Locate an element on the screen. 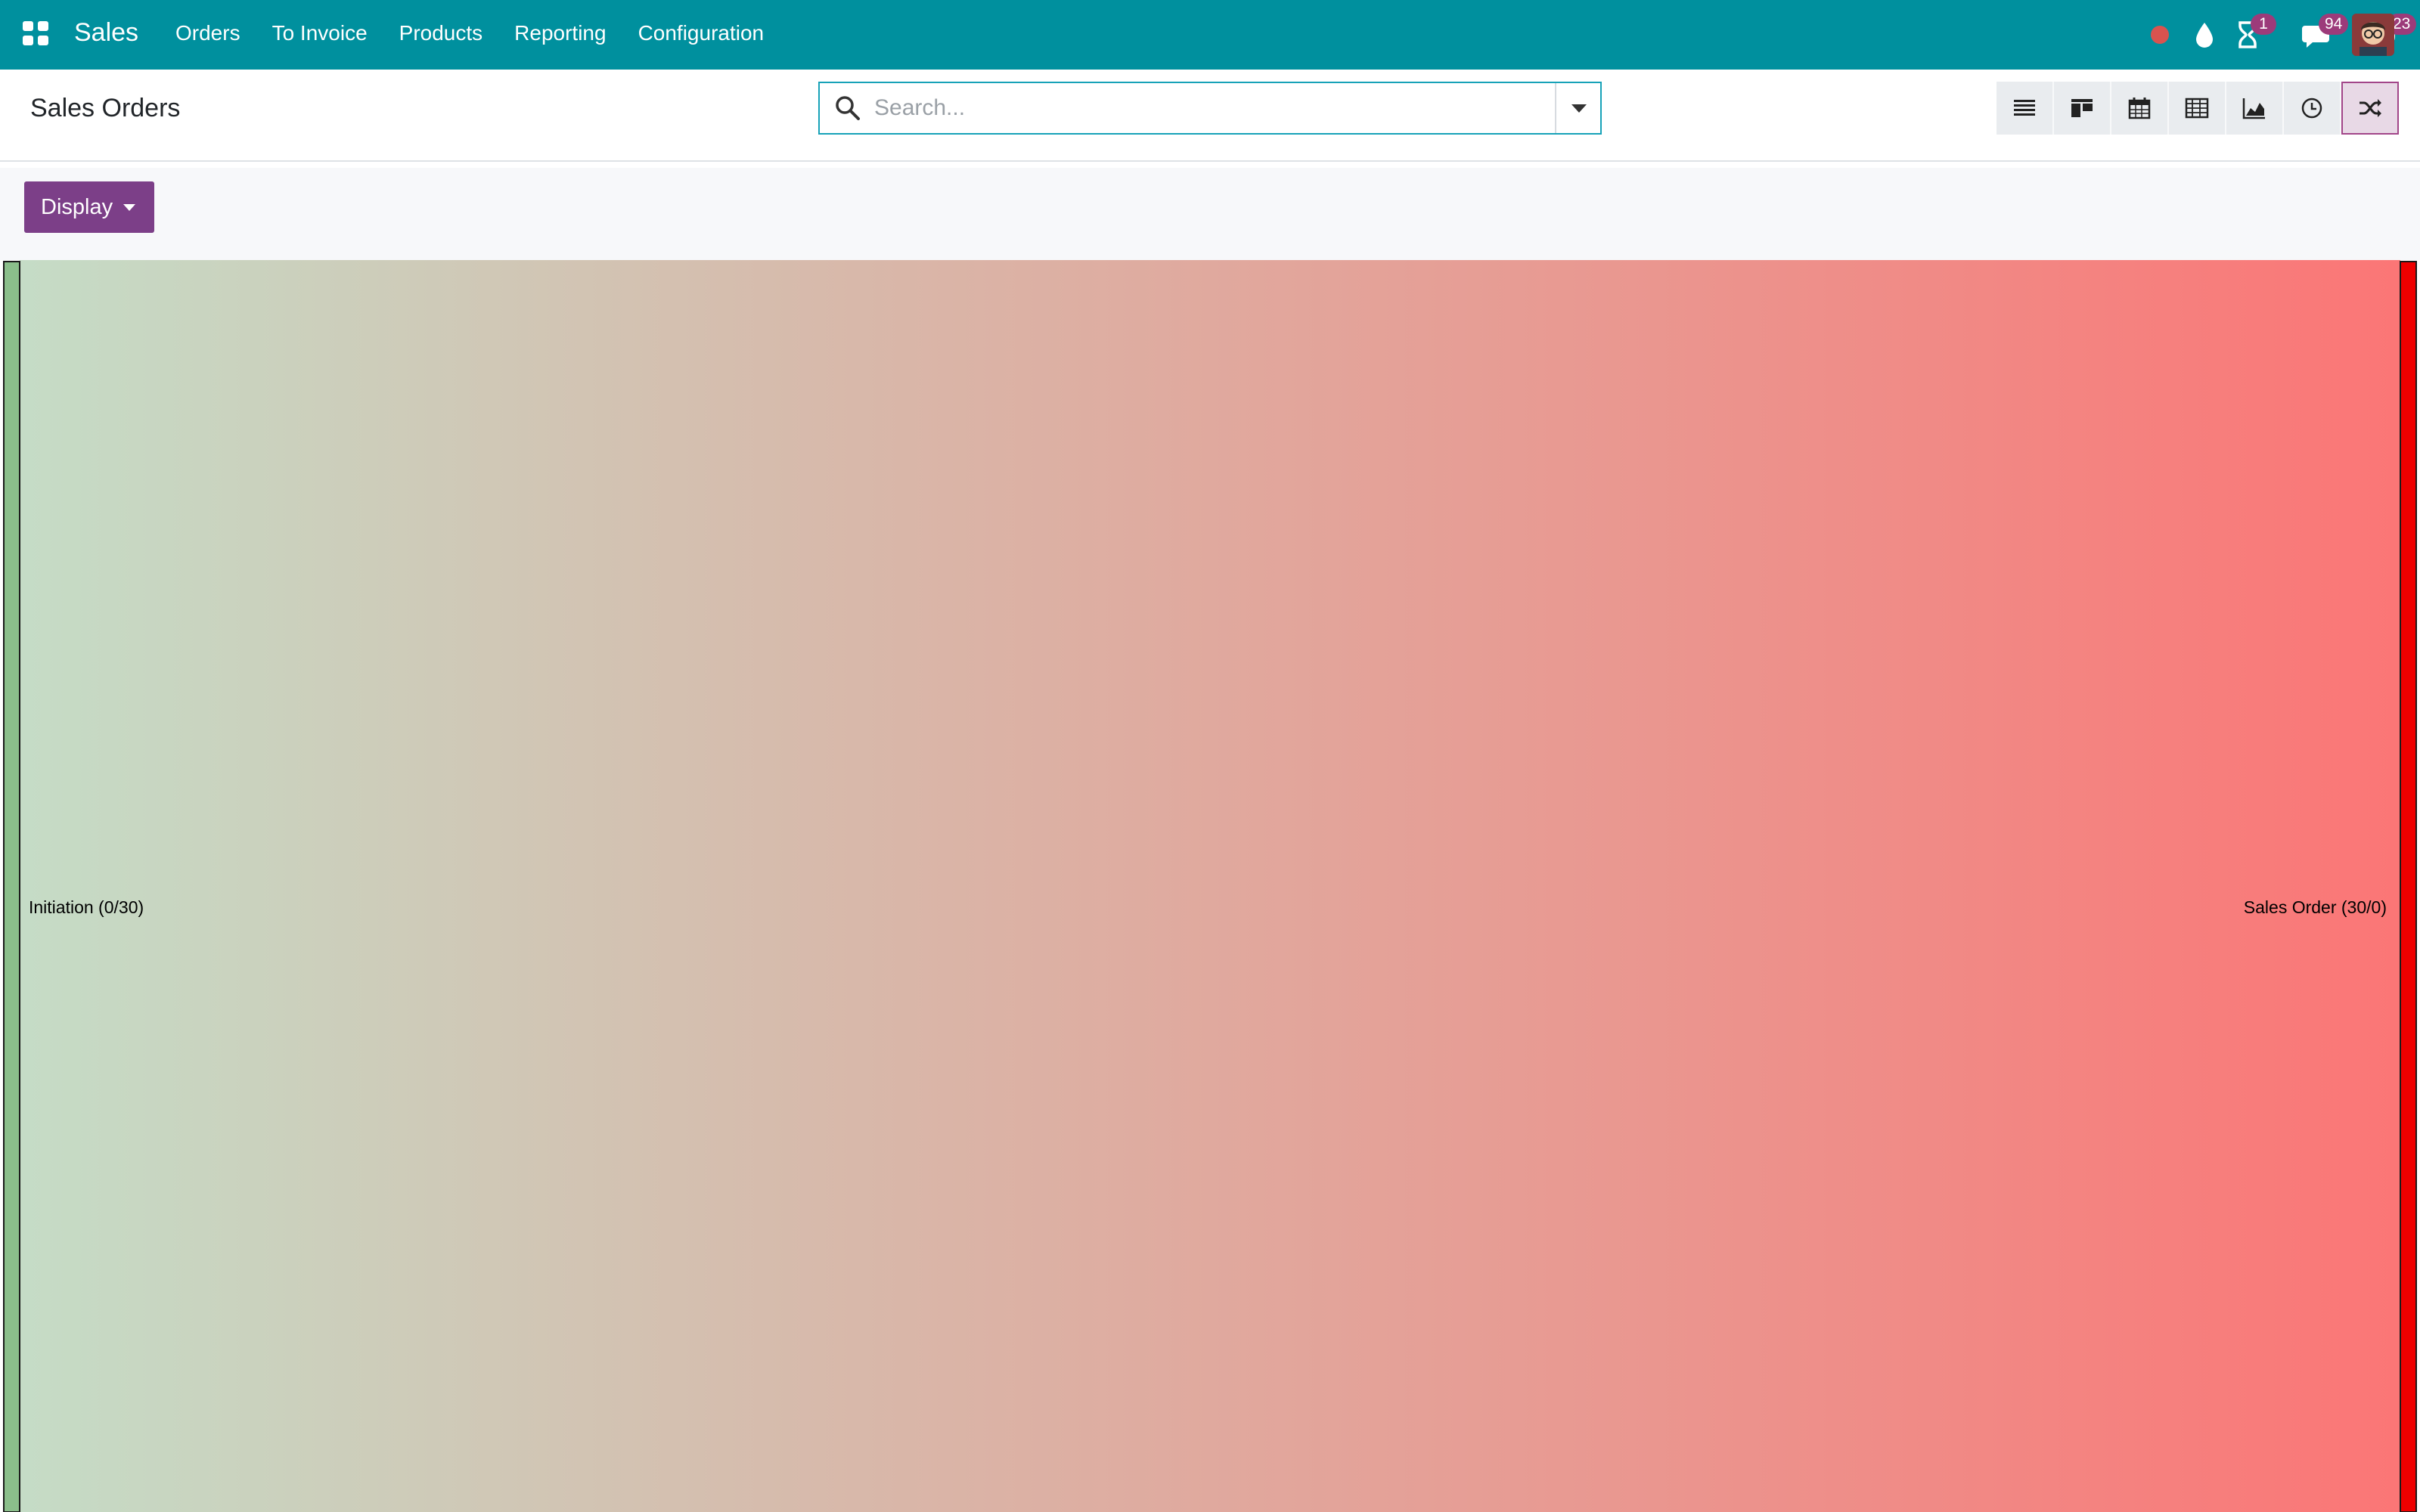  pivot-table-icon is located at coordinates (2197, 109).